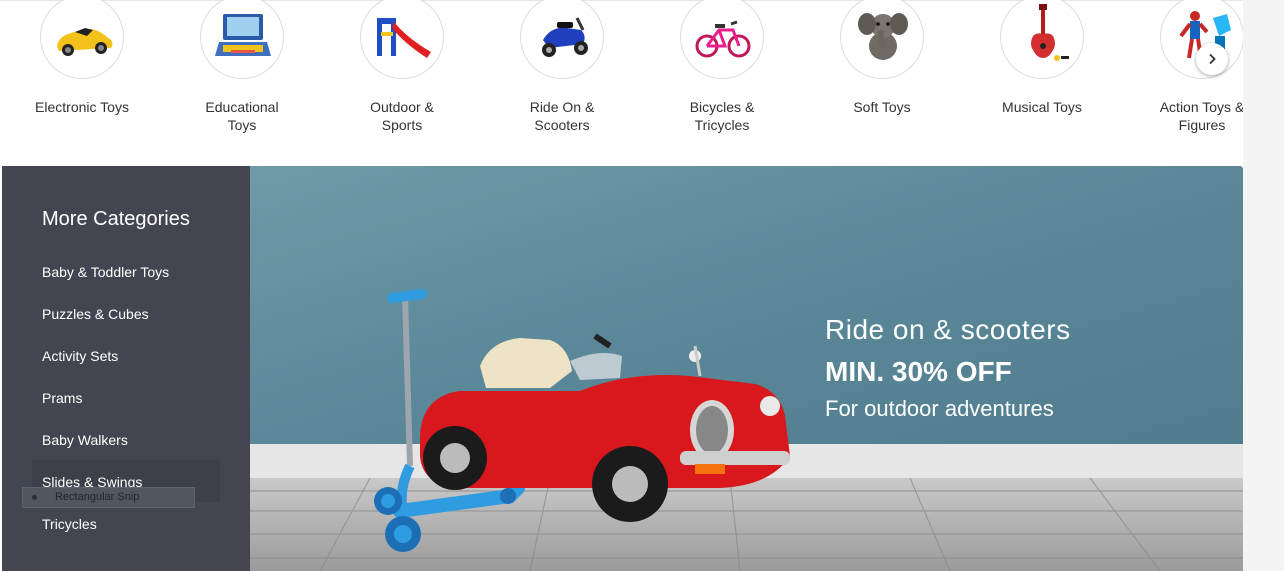  Describe the element at coordinates (1050, 32) in the screenshot. I see `toy-guitar-icon` at that location.